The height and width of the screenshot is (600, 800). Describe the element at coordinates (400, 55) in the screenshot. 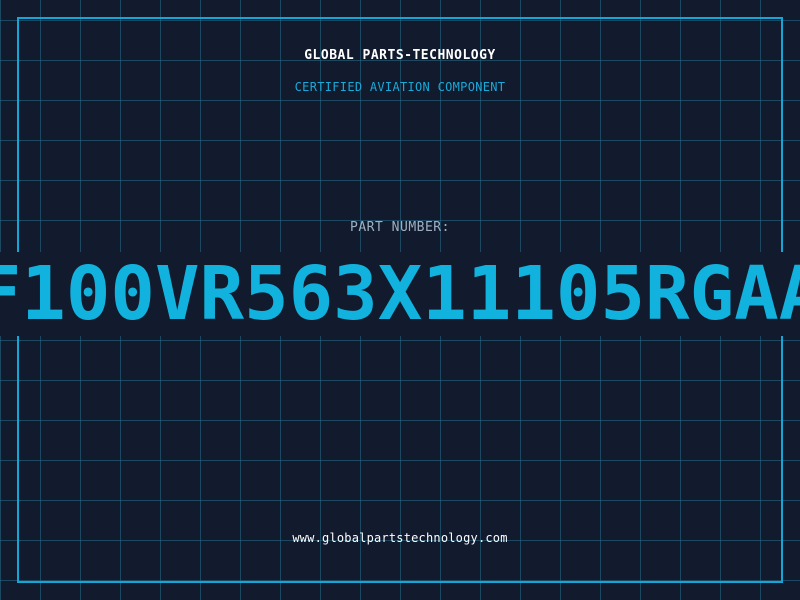

I see `company-name: GLOBAL PARTS-TECHNOLOGY` at that location.